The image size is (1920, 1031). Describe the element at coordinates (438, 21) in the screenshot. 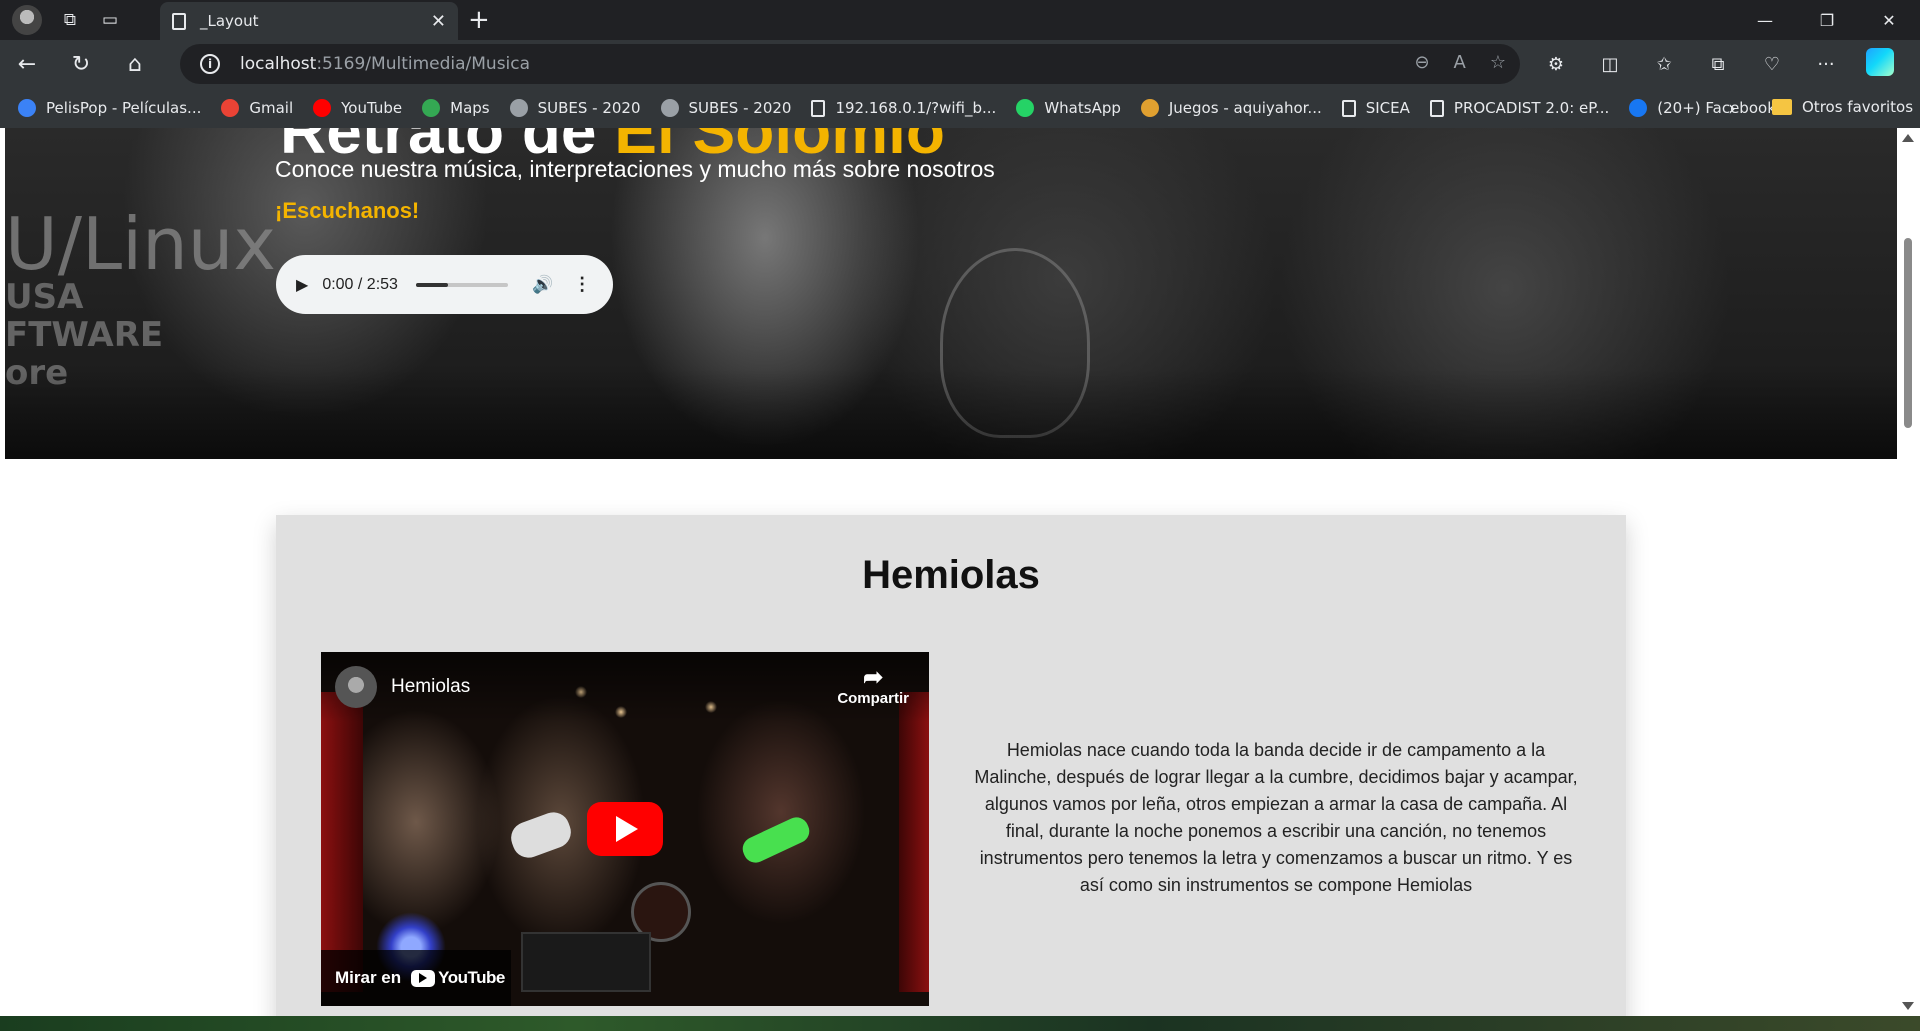

I see `close-tab-icon: ✕` at that location.